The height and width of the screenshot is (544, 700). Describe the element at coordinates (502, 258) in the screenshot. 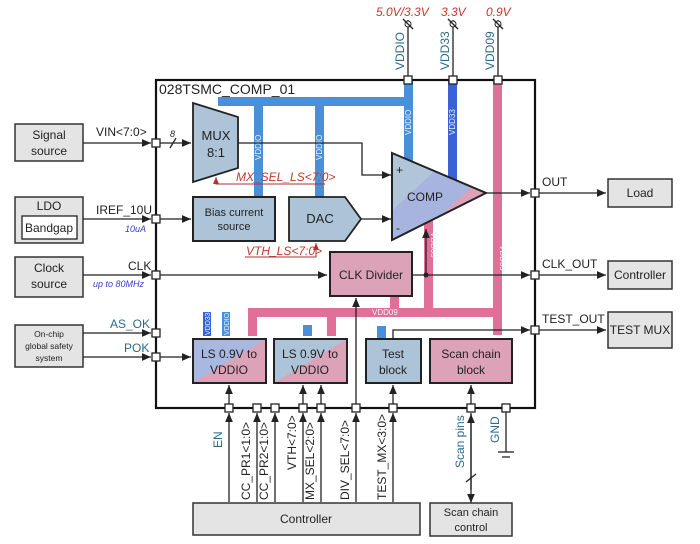

I see `rail-label-vdd09-right: VDD09` at that location.